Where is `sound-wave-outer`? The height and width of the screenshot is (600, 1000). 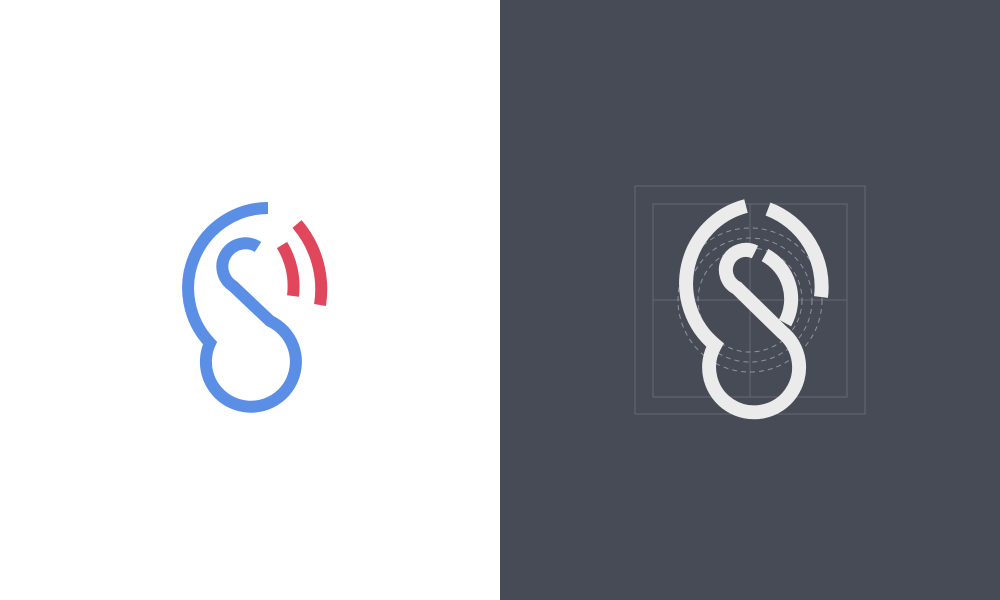
sound-wave-outer is located at coordinates (310, 263).